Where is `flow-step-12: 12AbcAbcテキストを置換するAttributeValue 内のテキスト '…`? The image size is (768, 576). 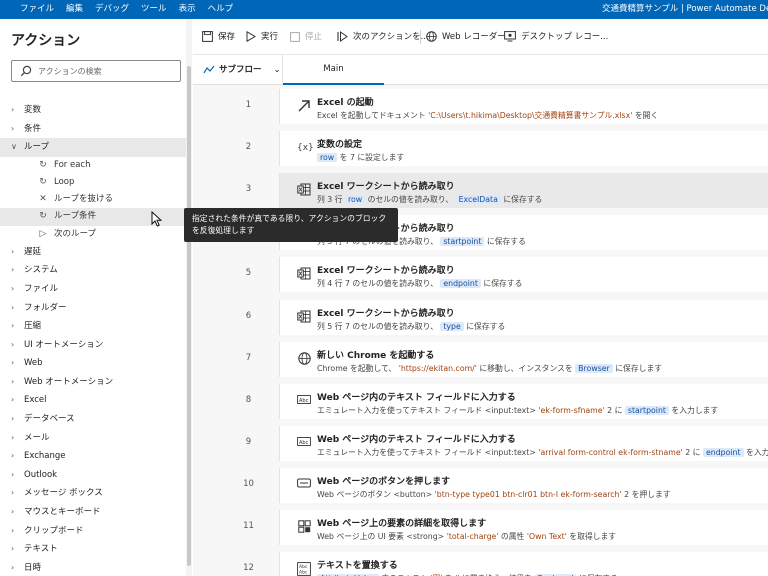
flow-step-12: 12AbcAbcテキストを置換するAttributeValue 内のテキスト '… is located at coordinates (480, 562).